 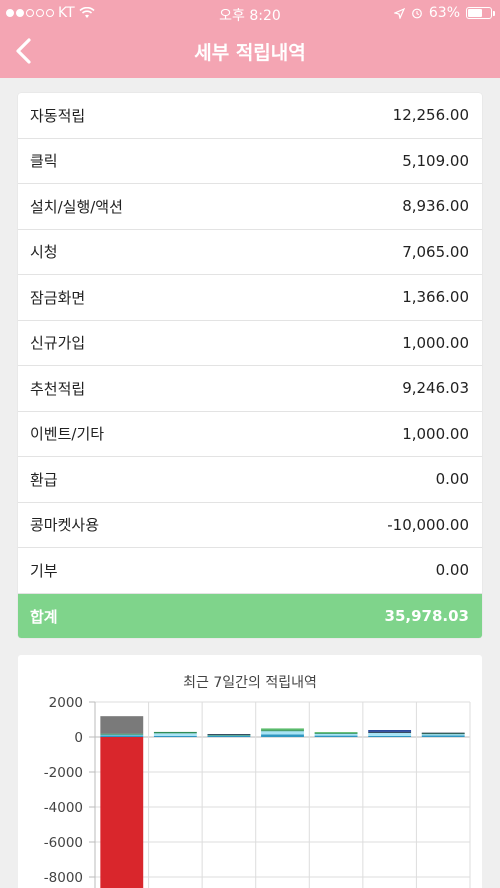 What do you see at coordinates (250, 571) in the screenshot?
I see `breakdown-row: 기부 0.00` at bounding box center [250, 571].